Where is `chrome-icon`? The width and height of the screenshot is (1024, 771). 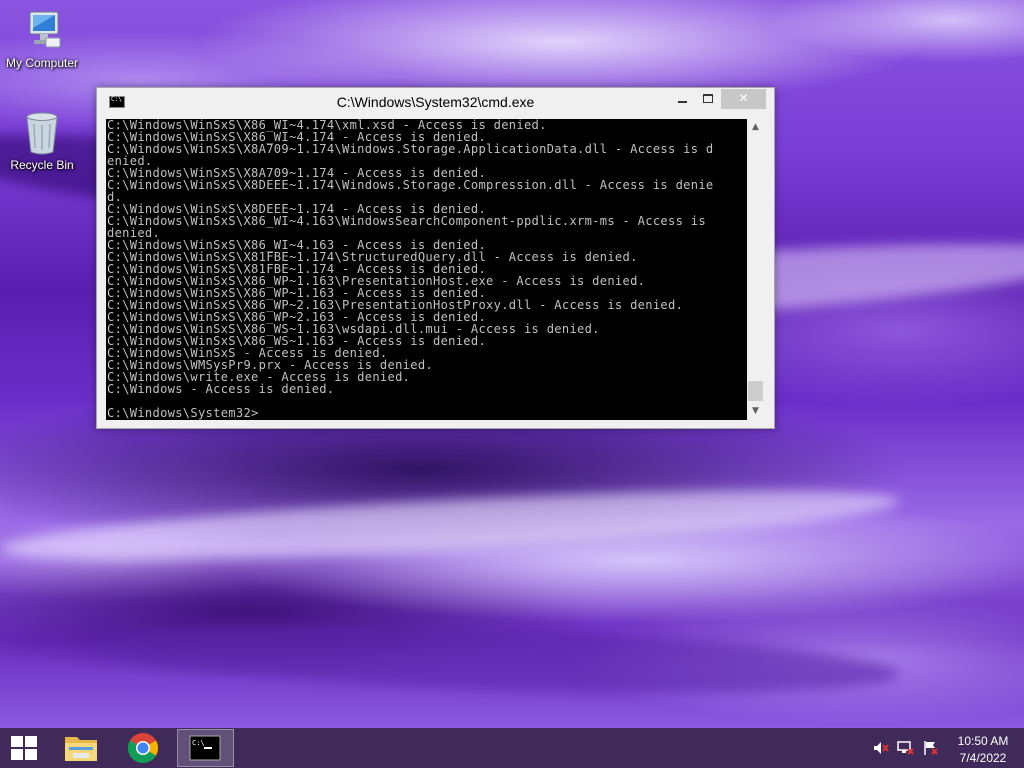
chrome-icon is located at coordinates (143, 748).